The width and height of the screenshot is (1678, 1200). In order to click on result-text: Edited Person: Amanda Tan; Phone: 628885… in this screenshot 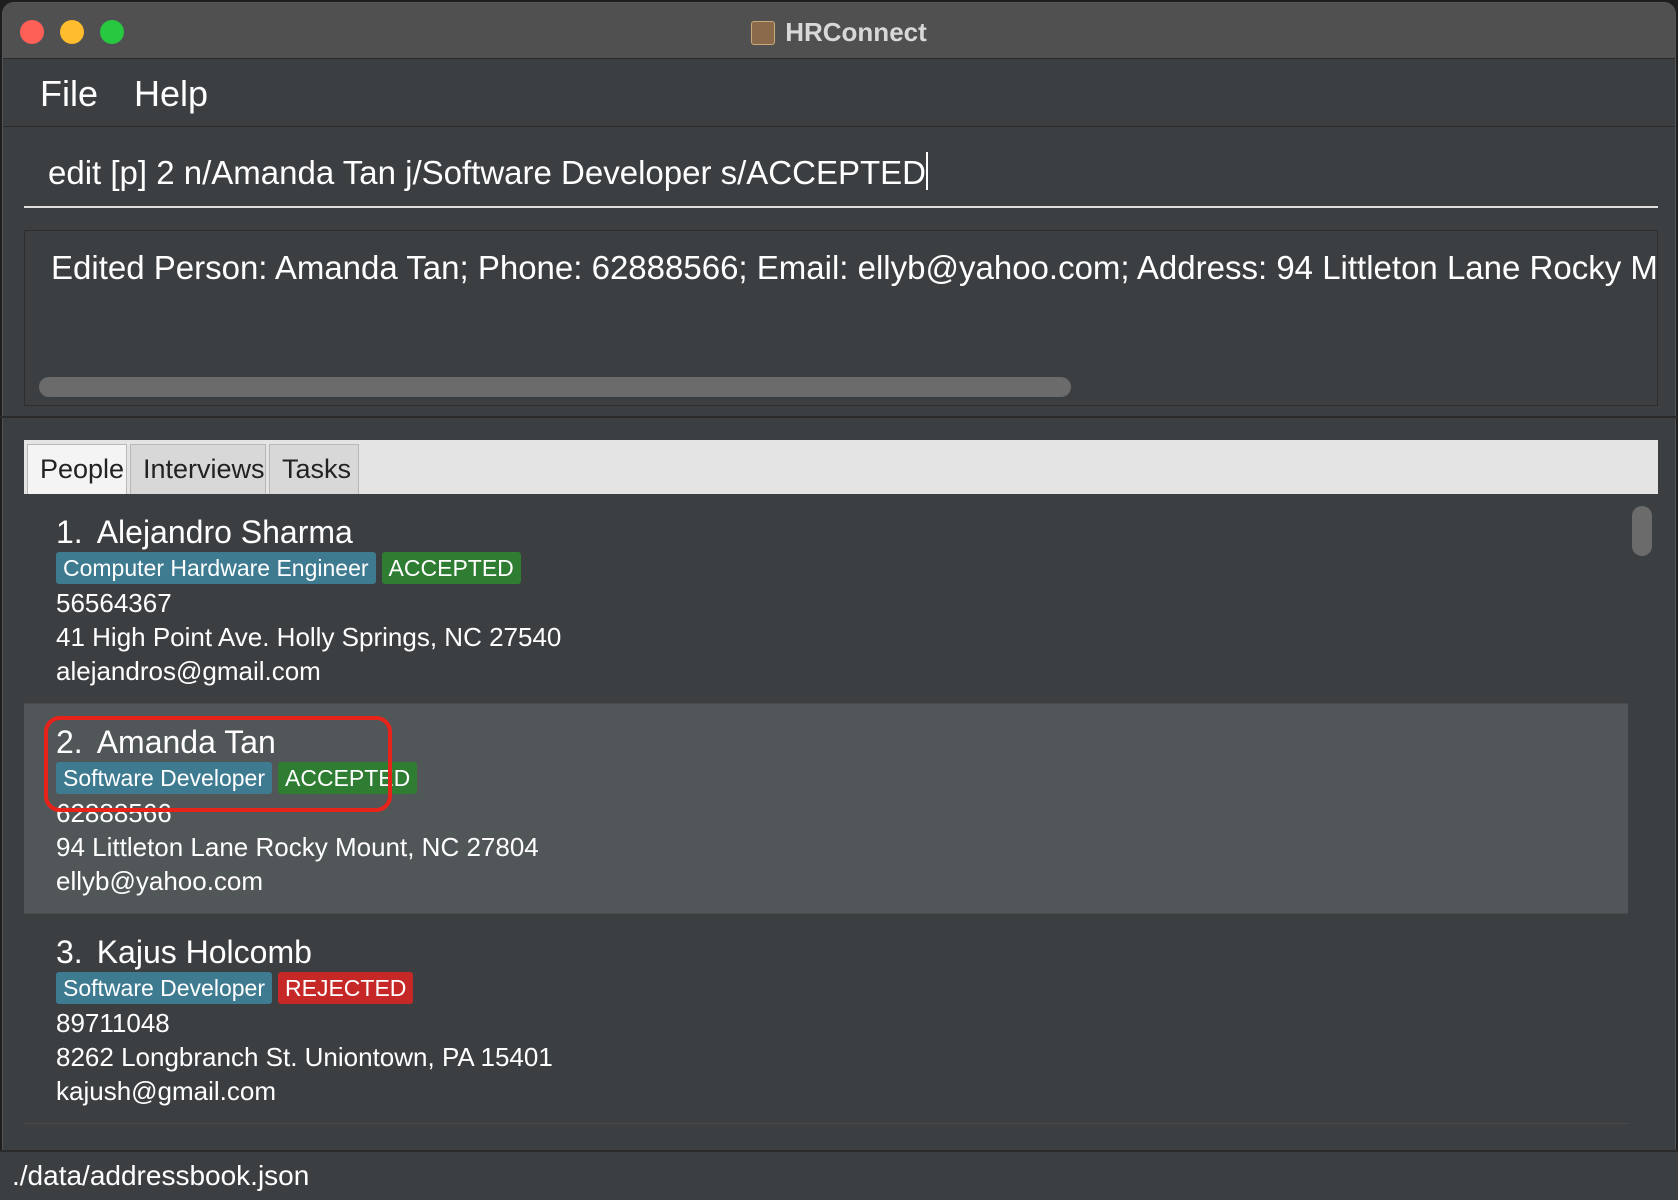, I will do `click(854, 267)`.